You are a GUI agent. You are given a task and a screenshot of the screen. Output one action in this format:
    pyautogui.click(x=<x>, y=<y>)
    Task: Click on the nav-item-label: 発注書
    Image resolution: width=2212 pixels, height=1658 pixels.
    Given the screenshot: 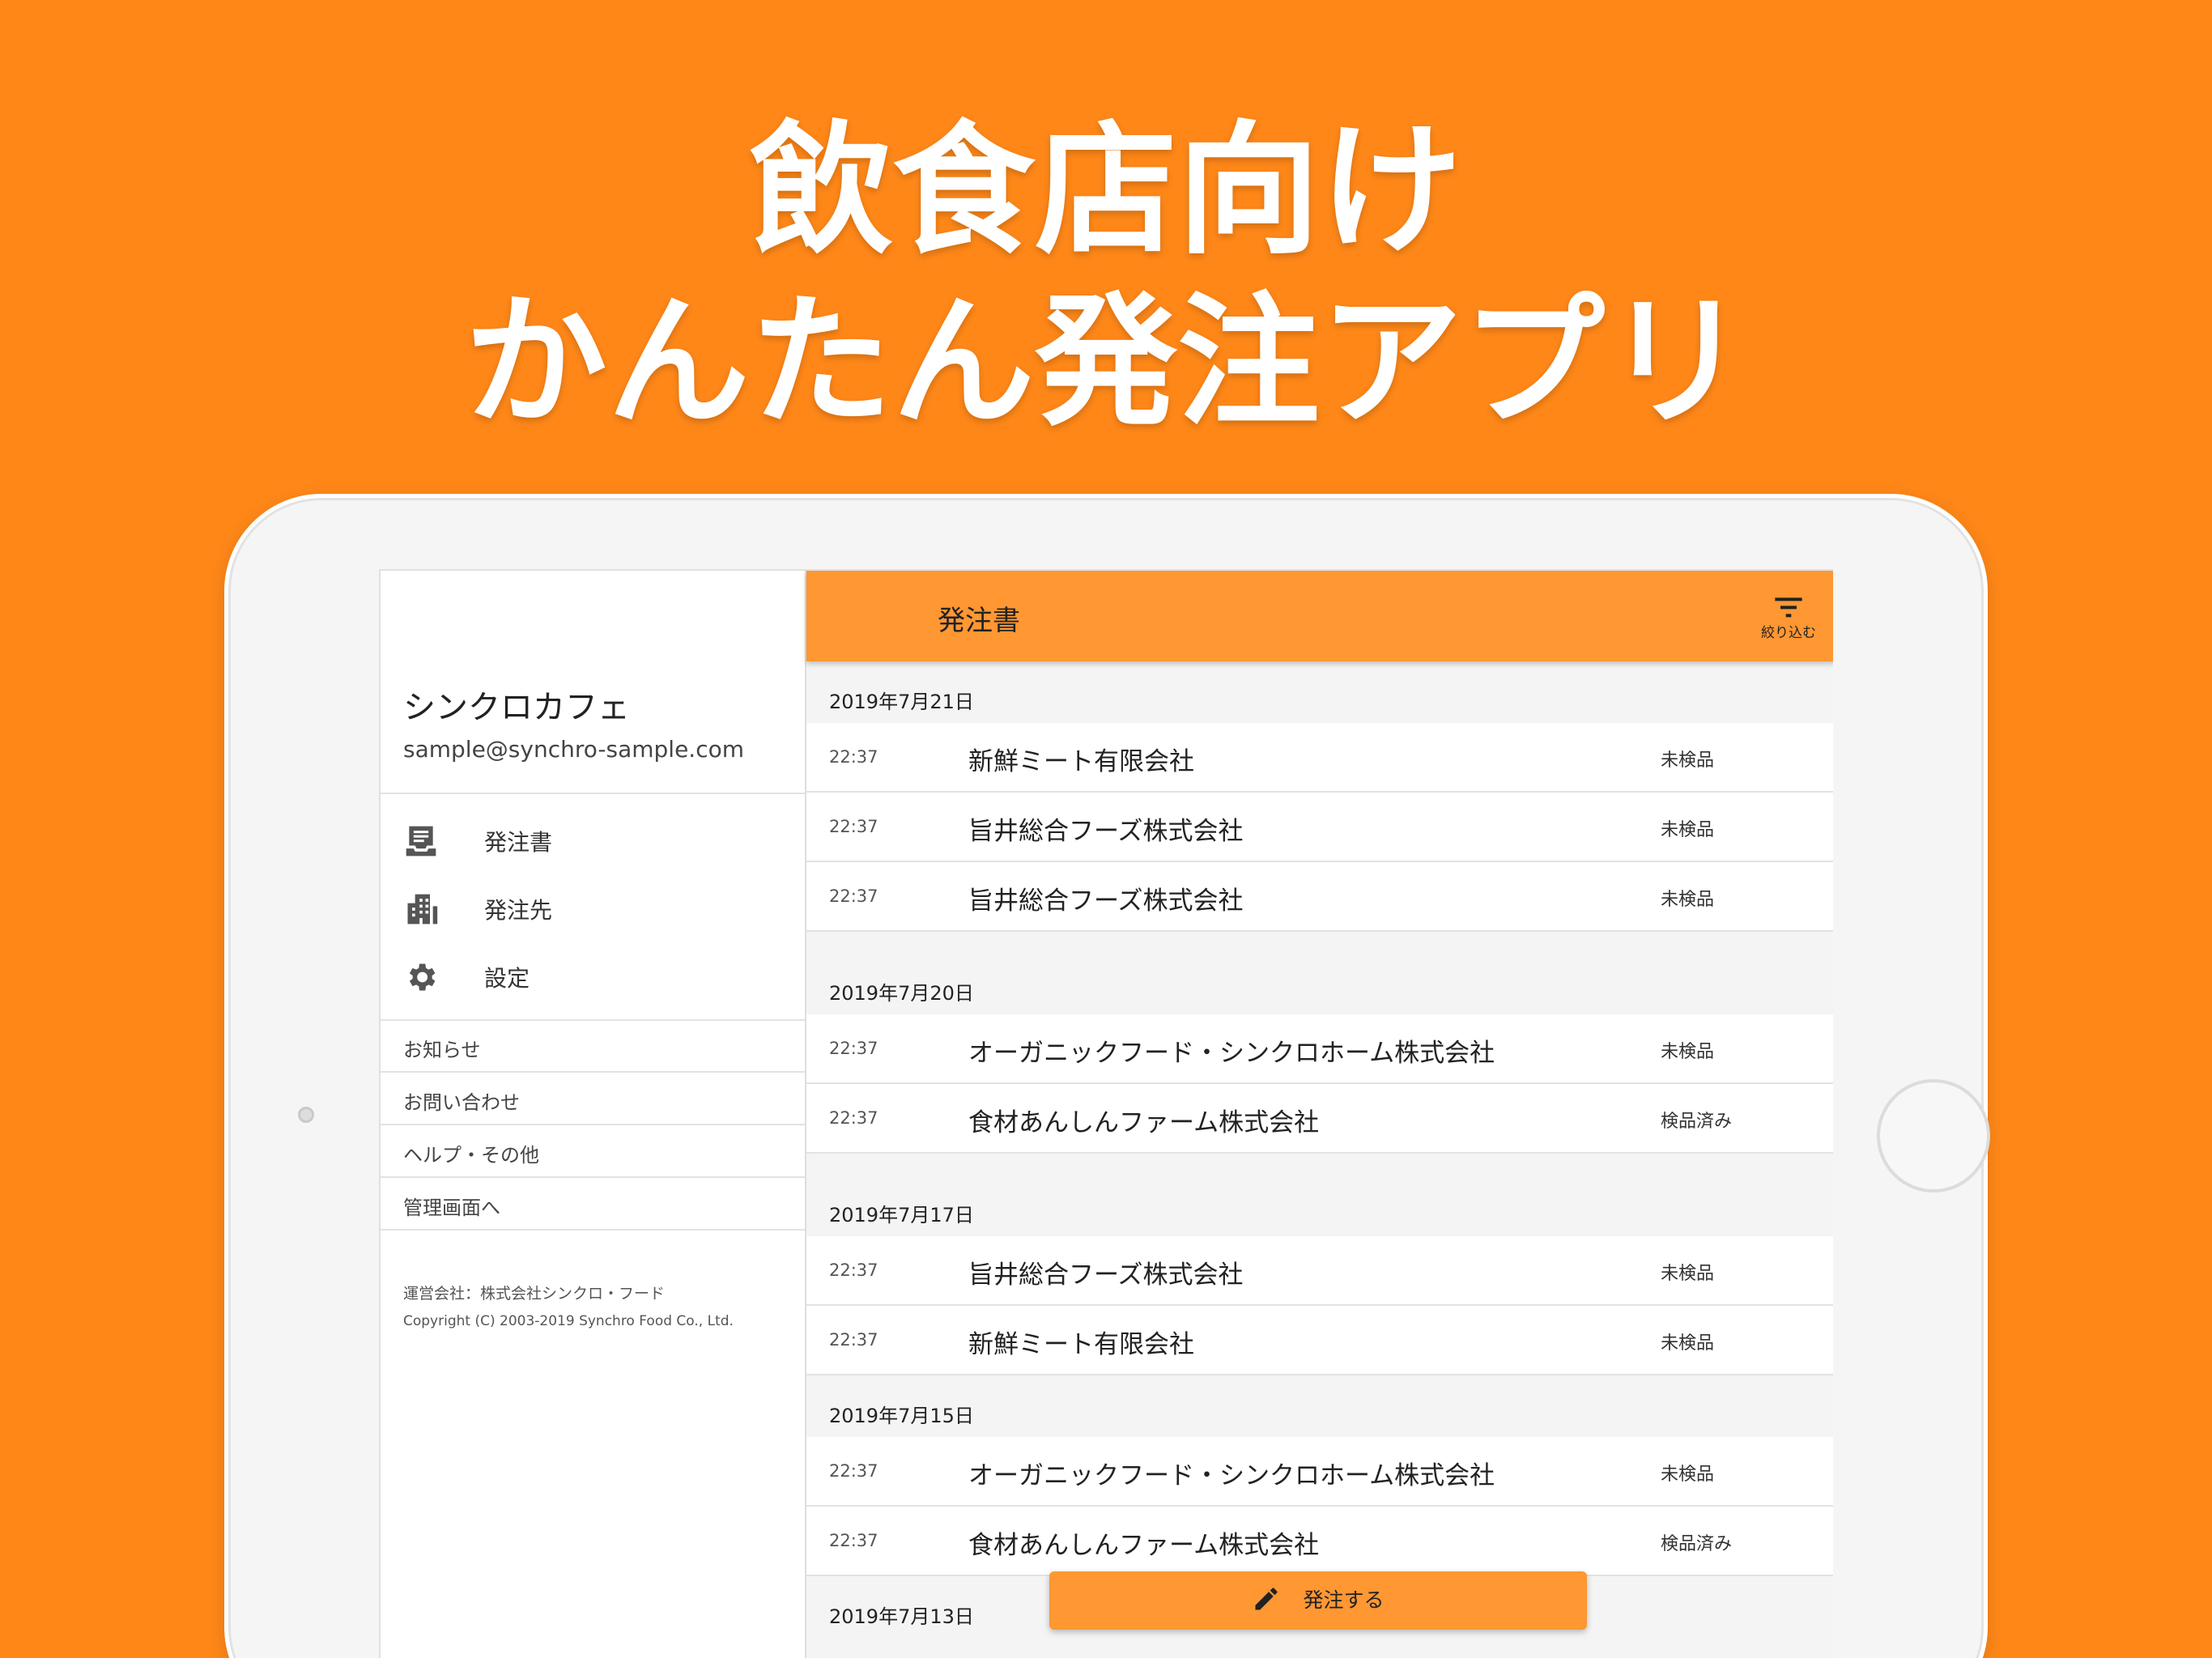 What is the action you would take?
    pyautogui.click(x=518, y=842)
    